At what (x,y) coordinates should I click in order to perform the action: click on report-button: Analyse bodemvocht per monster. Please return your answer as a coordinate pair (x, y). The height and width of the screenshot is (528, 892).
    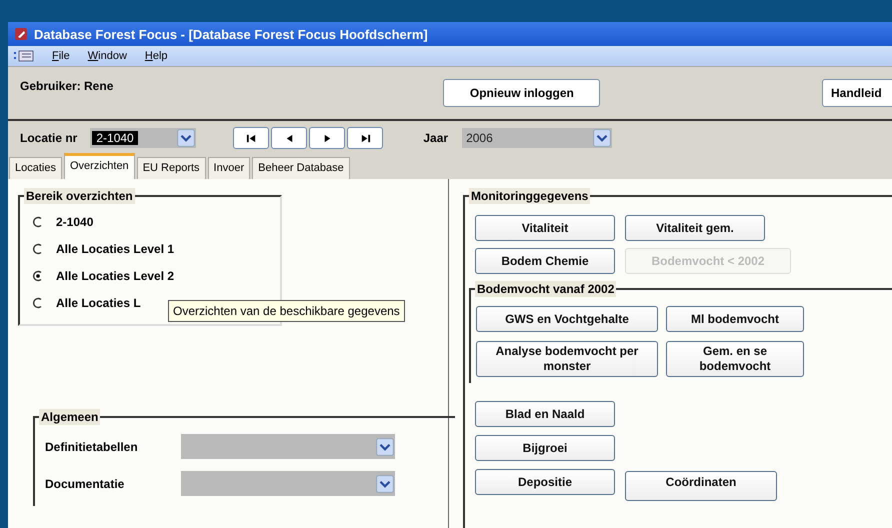
    Looking at the image, I should click on (567, 359).